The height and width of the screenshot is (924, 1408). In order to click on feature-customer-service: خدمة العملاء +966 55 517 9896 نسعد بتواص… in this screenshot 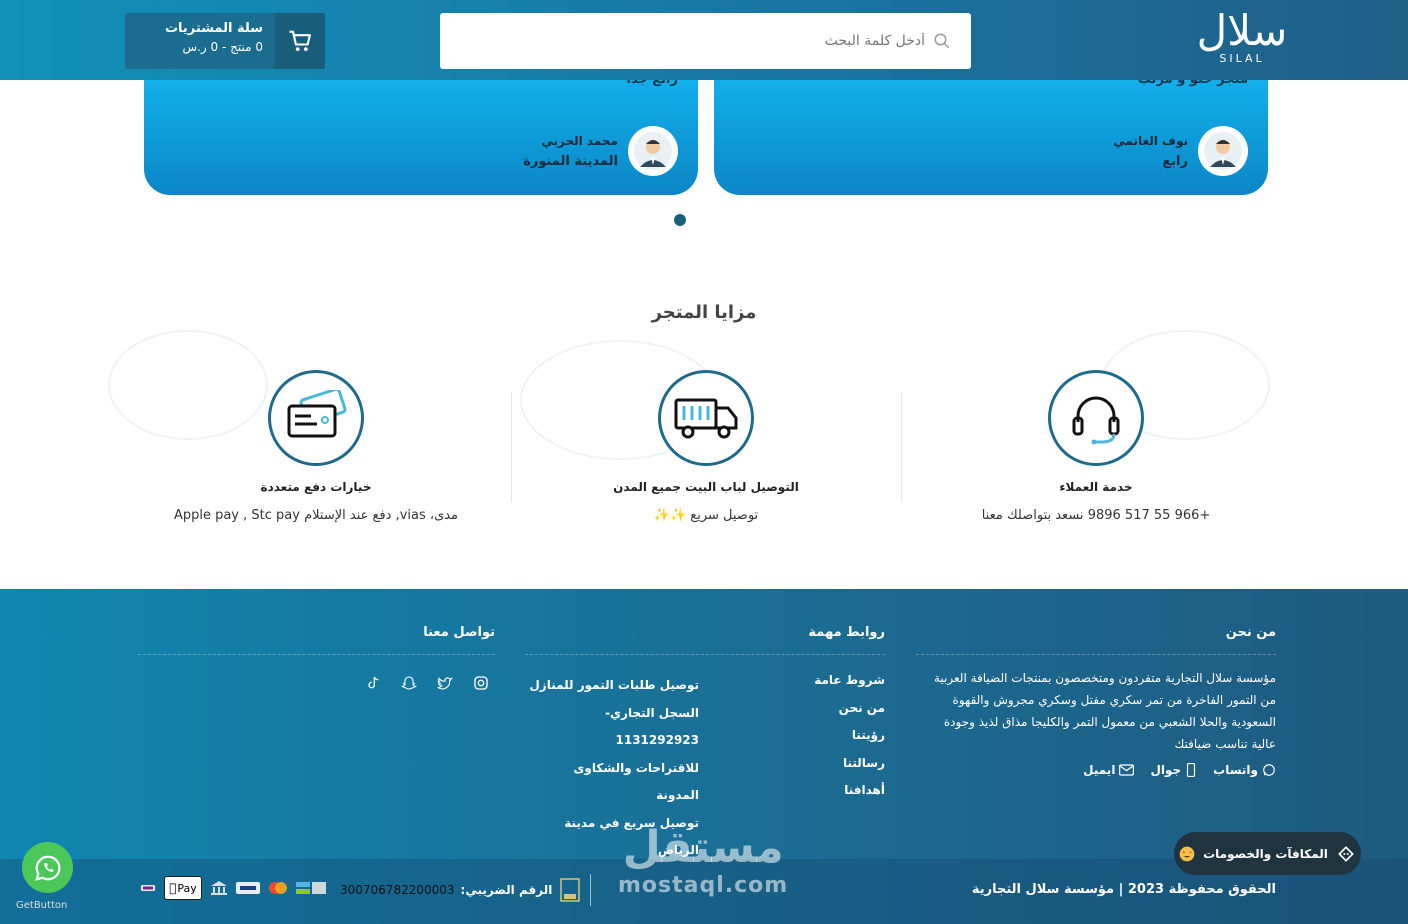, I will do `click(1096, 446)`.